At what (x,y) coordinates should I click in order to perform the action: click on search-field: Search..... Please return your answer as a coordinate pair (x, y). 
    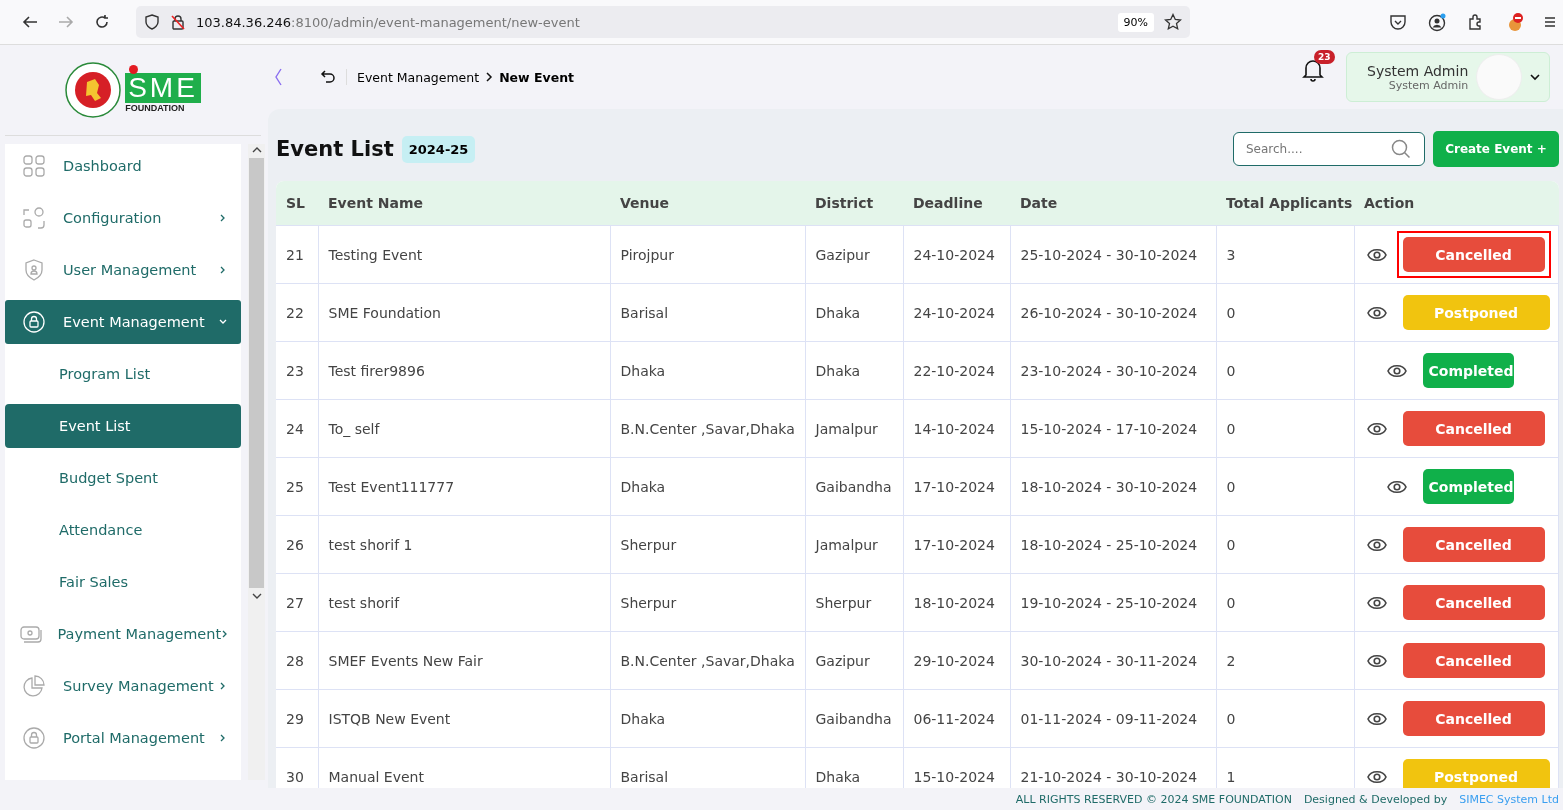
    Looking at the image, I should click on (1329, 149).